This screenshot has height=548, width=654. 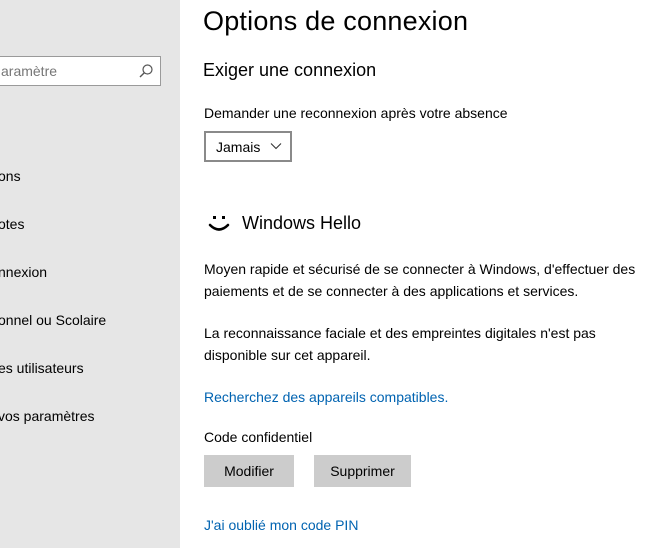 I want to click on search-input: aramètre, so click(x=80, y=71).